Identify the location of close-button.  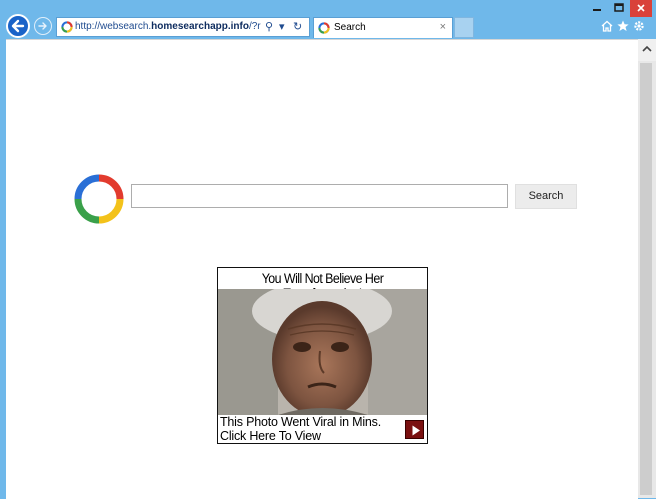
(641, 8).